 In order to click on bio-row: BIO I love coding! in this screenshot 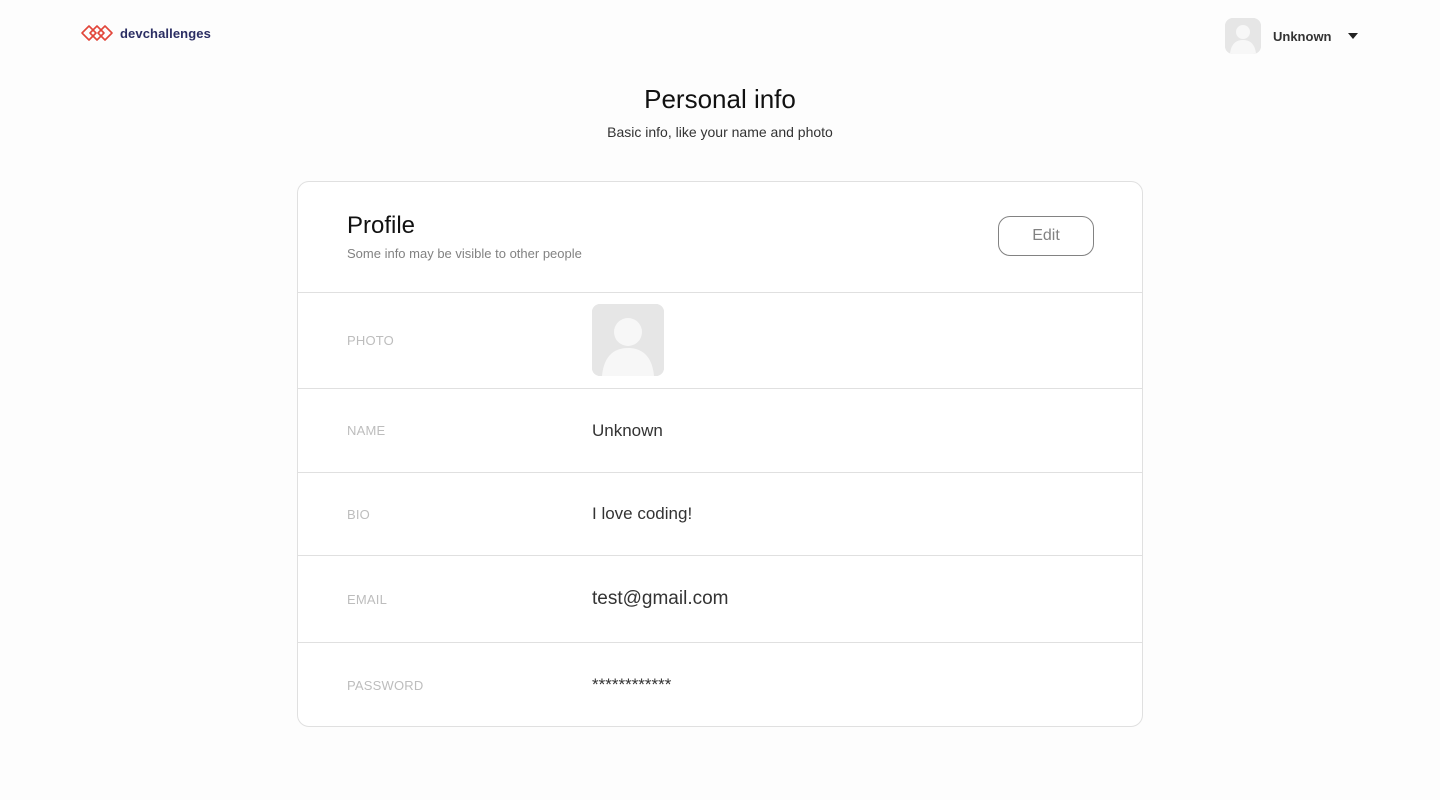, I will do `click(720, 514)`.